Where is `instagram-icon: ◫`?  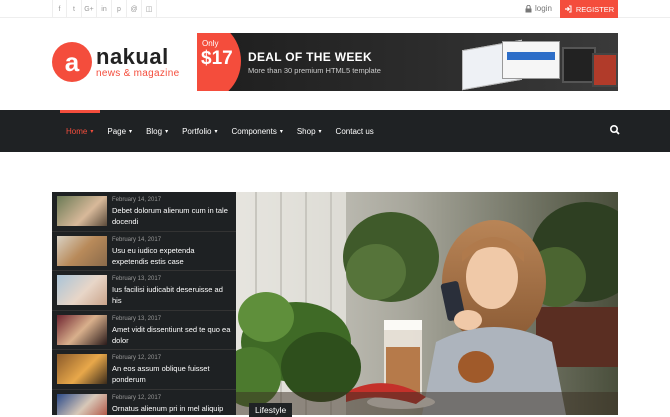 instagram-icon: ◫ is located at coordinates (149, 9).